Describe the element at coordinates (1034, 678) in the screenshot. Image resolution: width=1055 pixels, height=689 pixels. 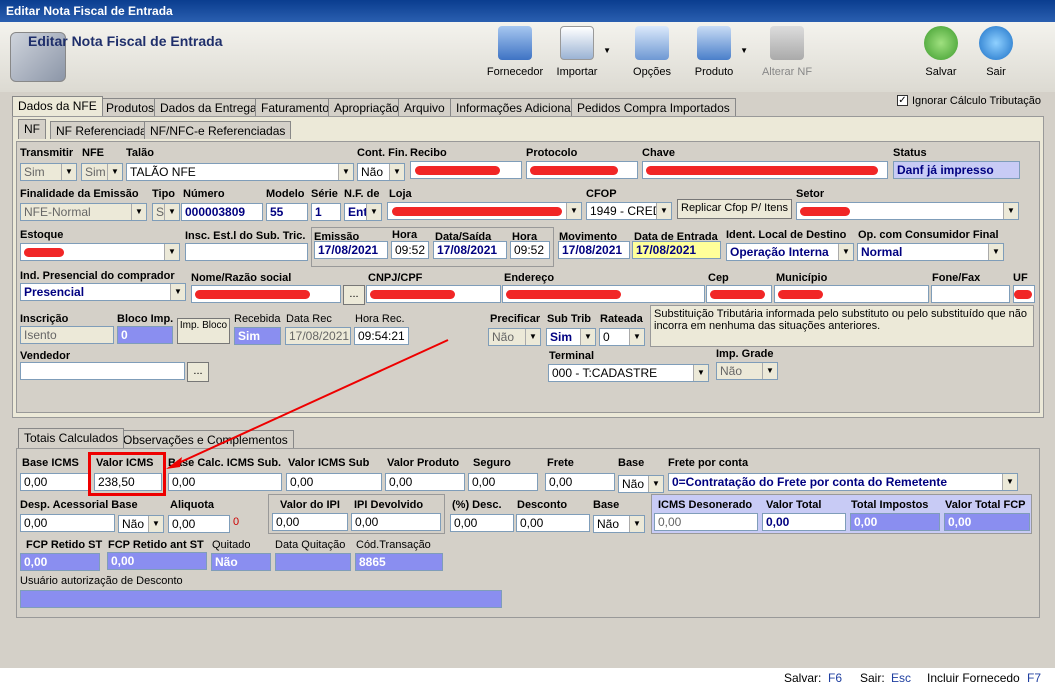
I see `incluir-shortcut-key: F7` at that location.